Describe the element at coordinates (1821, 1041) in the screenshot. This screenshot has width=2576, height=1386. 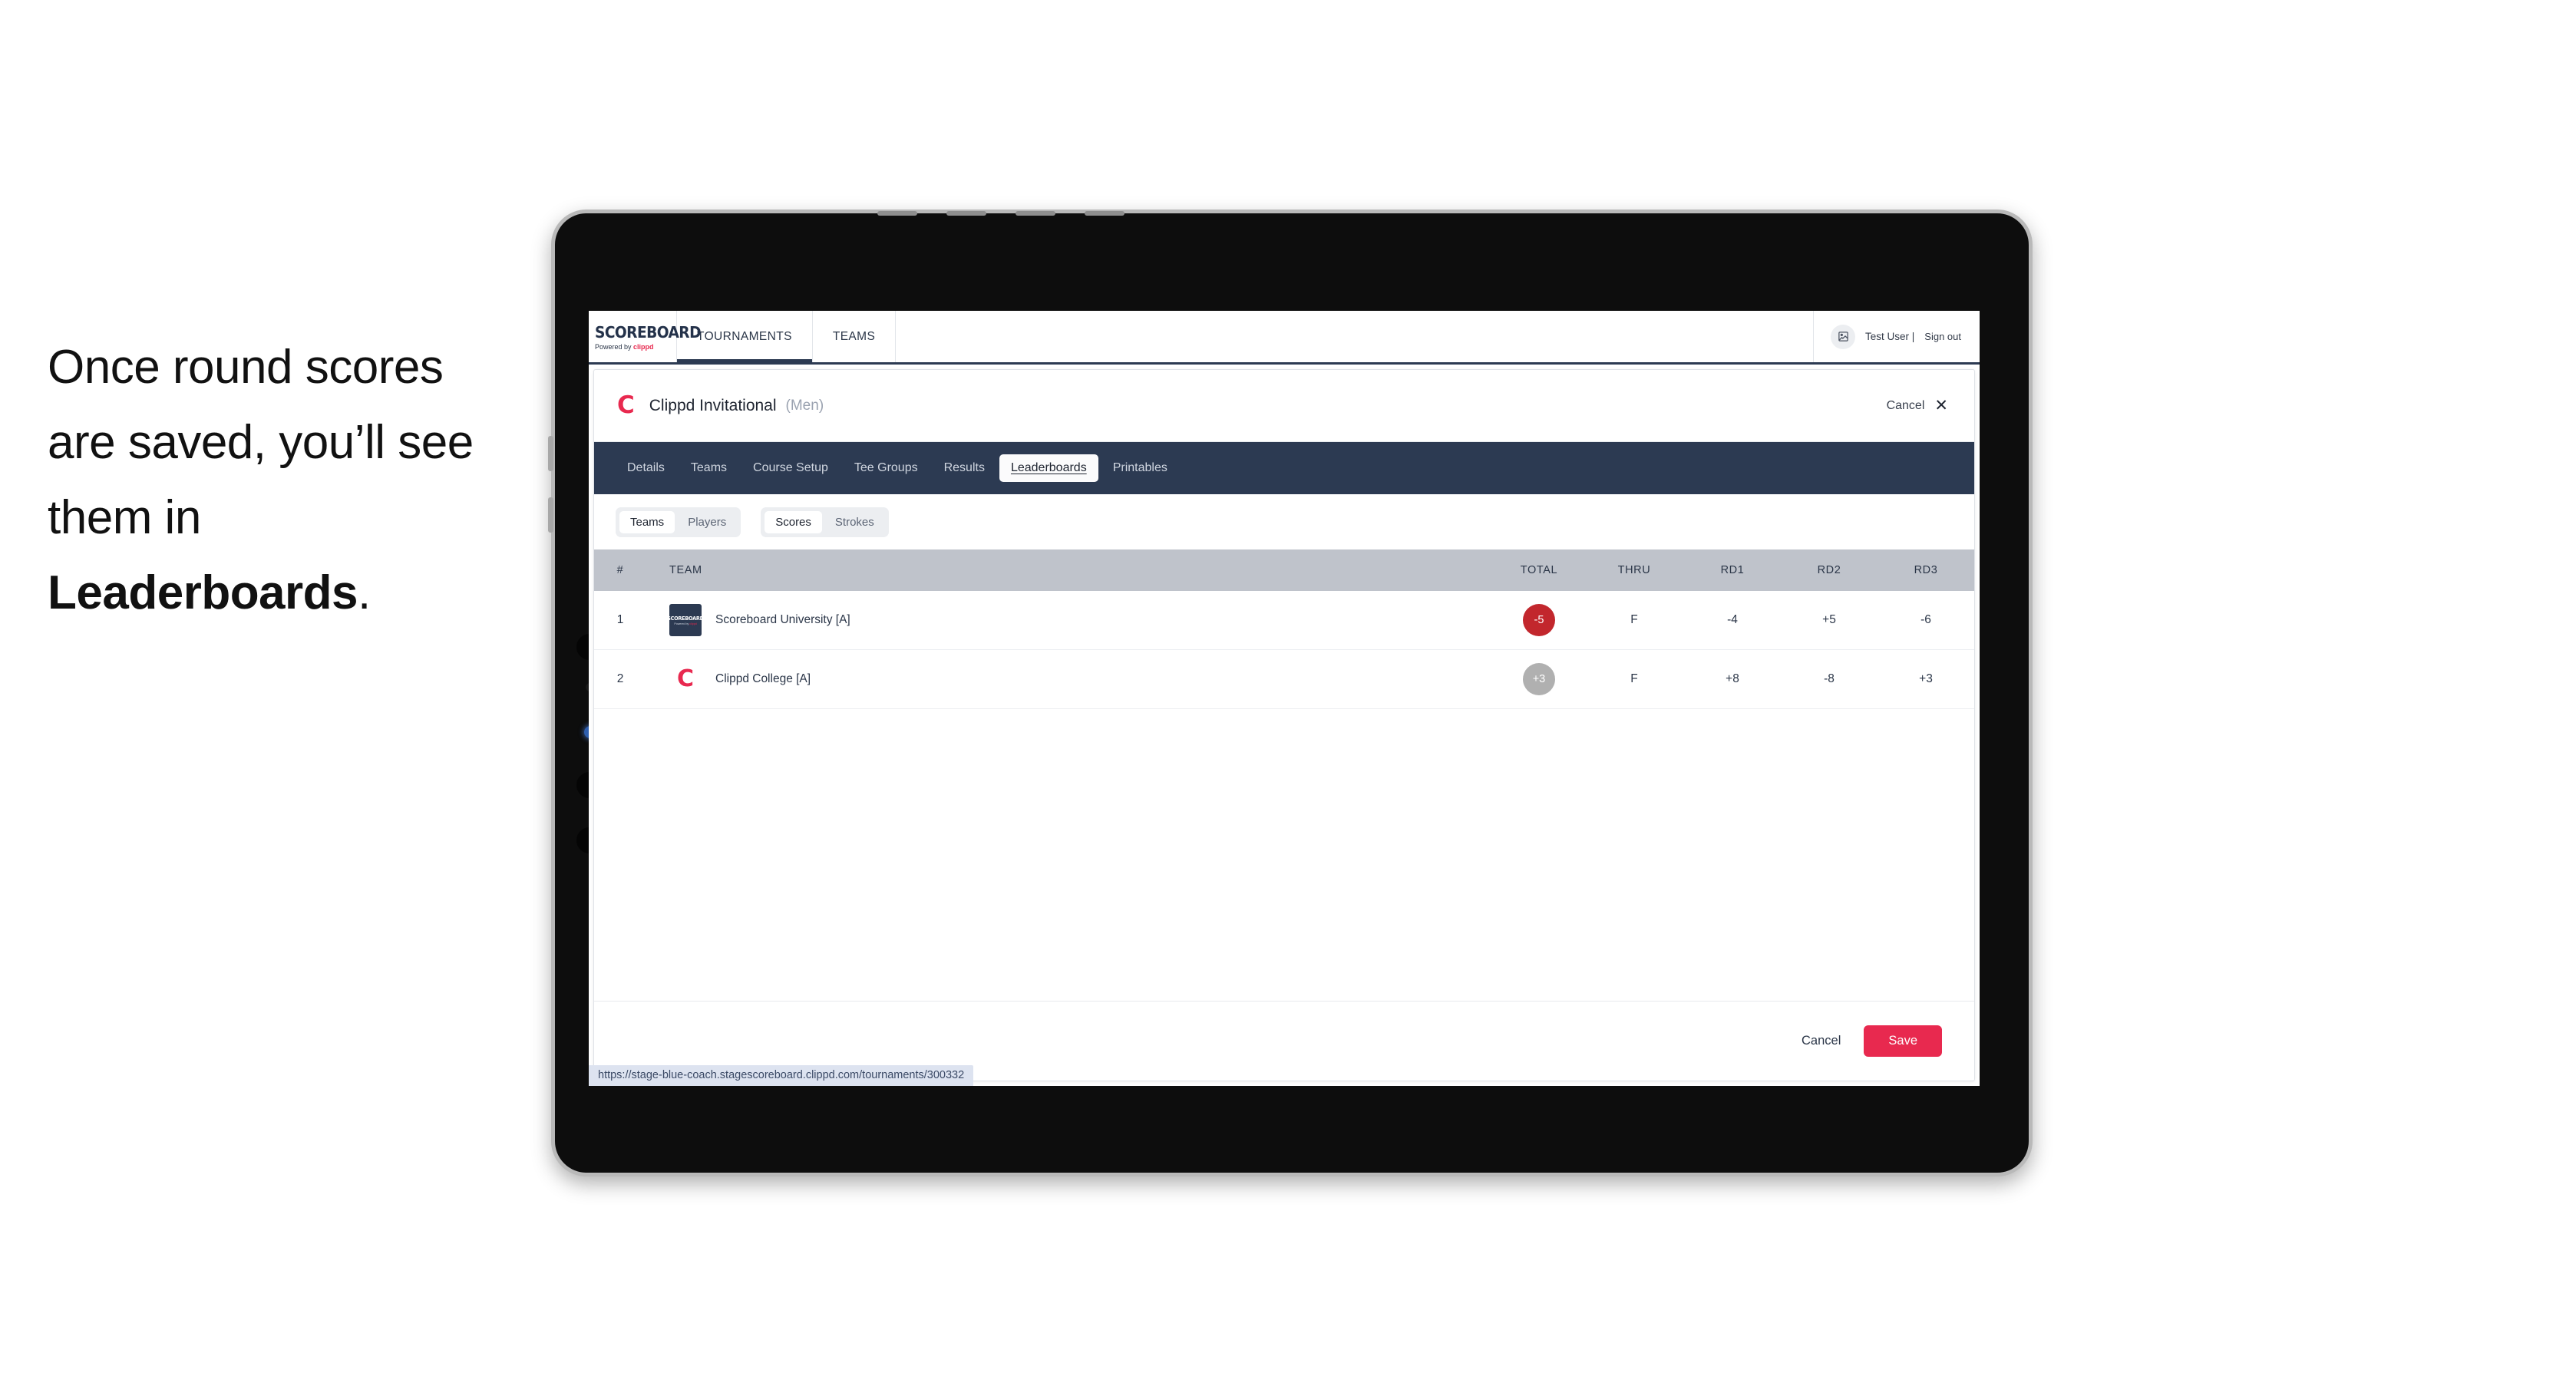
I see `cancel-button: Cancel` at that location.